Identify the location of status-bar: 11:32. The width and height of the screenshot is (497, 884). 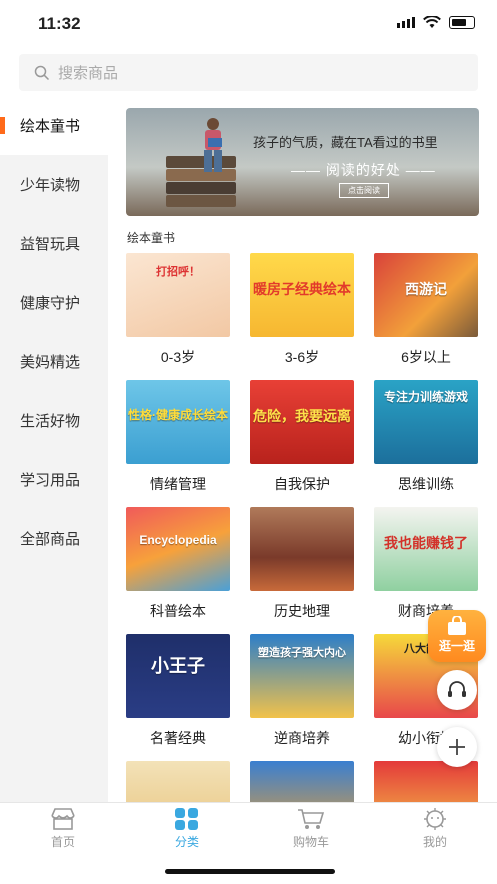
(248, 24).